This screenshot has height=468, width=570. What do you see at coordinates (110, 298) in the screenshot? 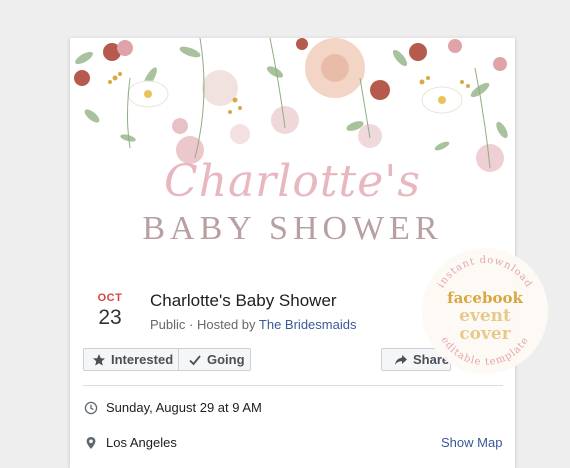
I see `event-date-month: OCT` at bounding box center [110, 298].